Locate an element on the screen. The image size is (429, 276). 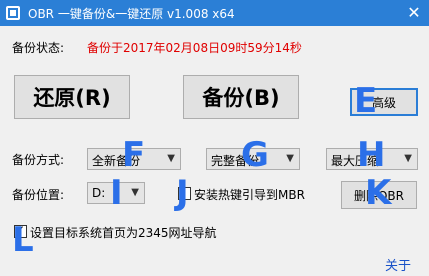
overlay-letter-j: J is located at coordinates (182, 193).